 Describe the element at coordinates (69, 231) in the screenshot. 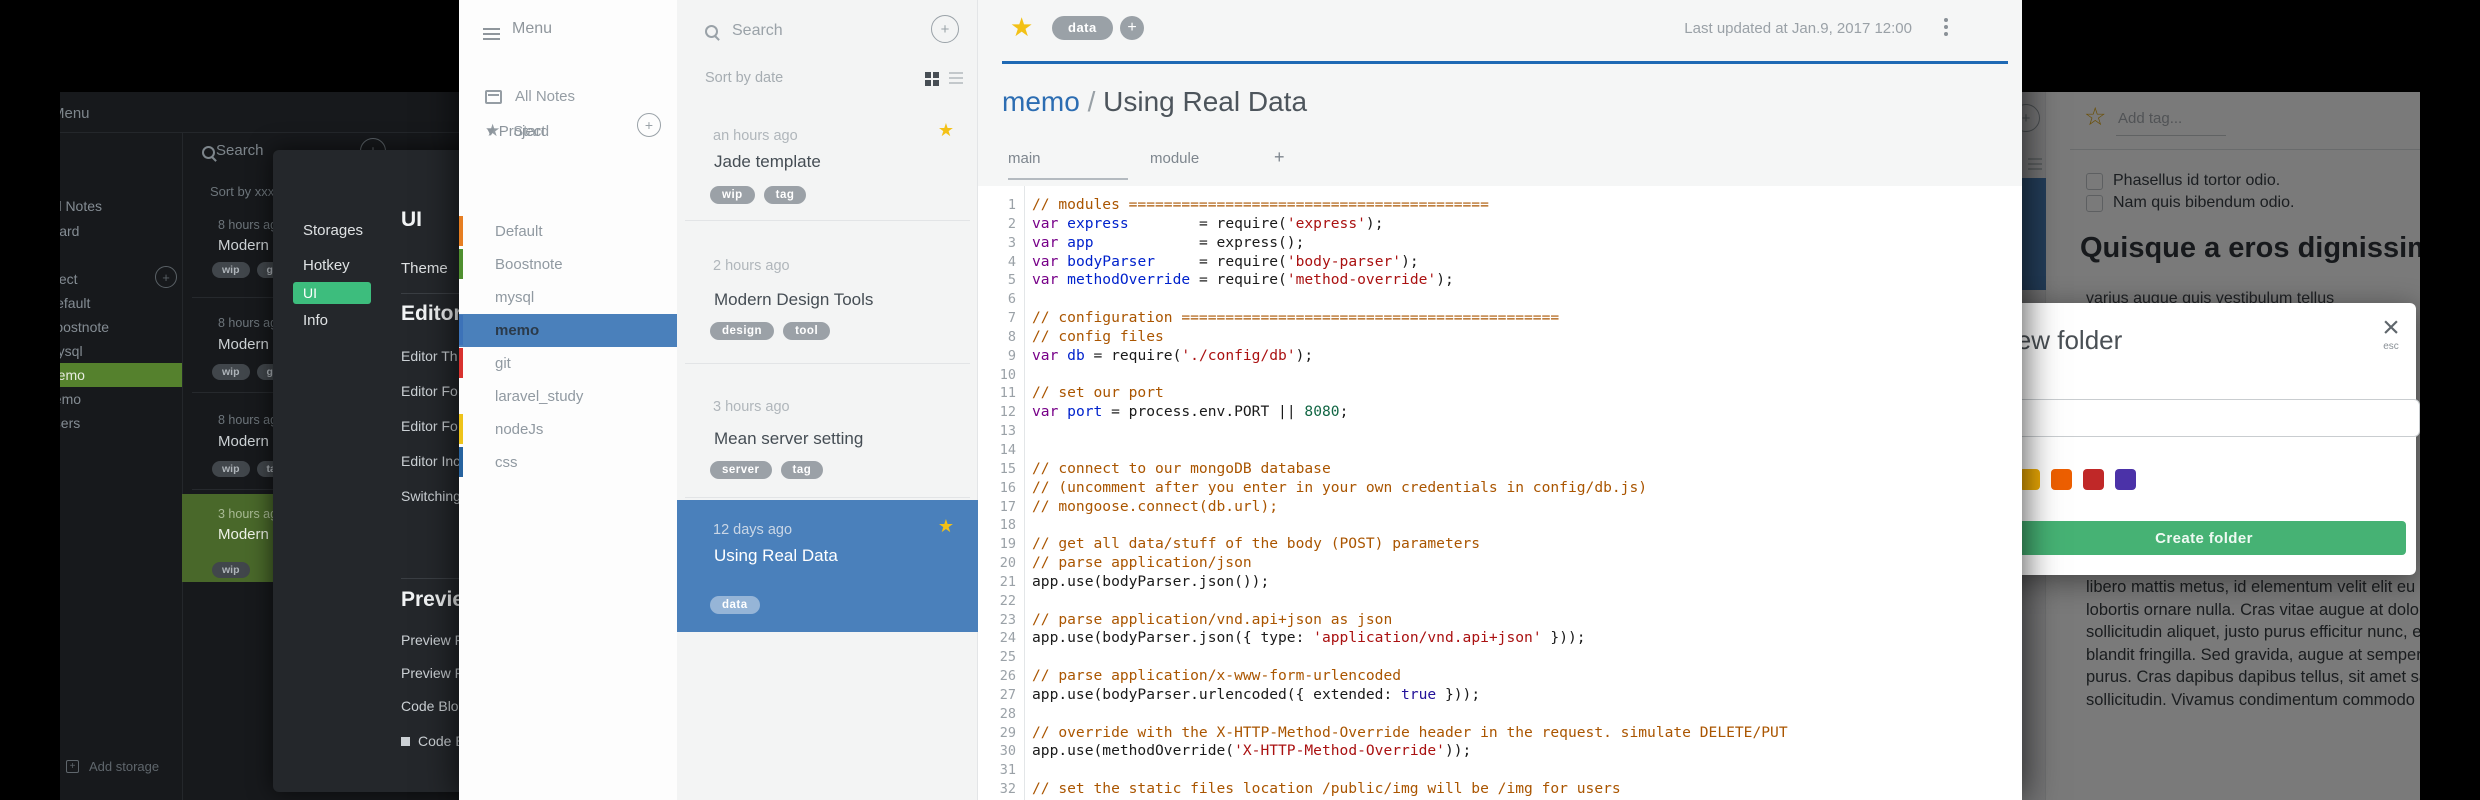

I see `sidebar-item-starred: Stard` at that location.